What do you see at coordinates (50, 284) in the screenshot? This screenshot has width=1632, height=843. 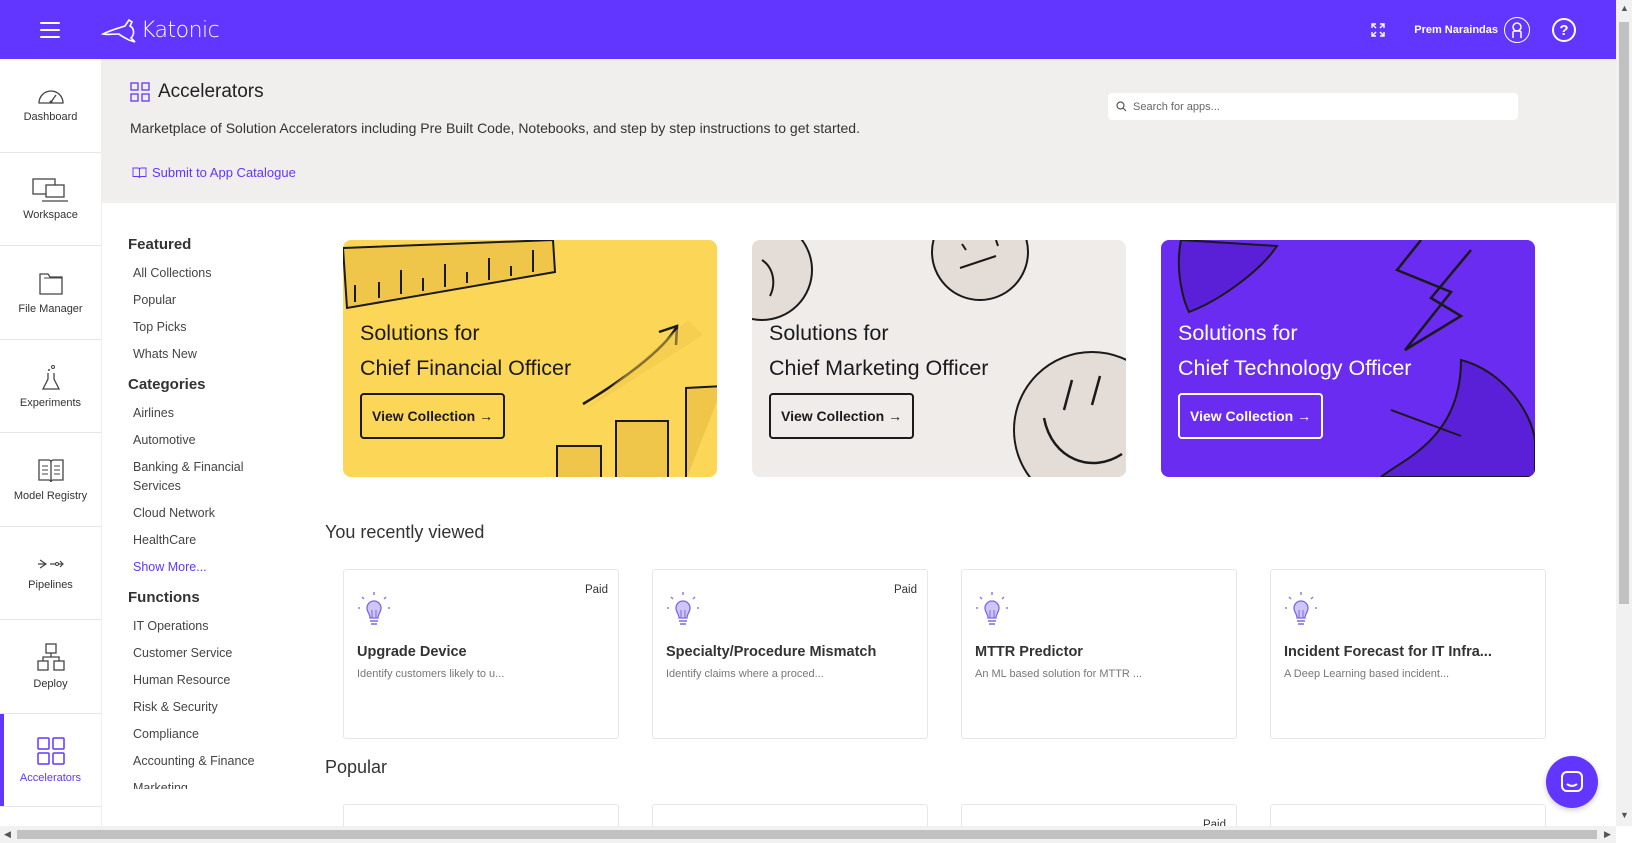 I see `folder-icon` at bounding box center [50, 284].